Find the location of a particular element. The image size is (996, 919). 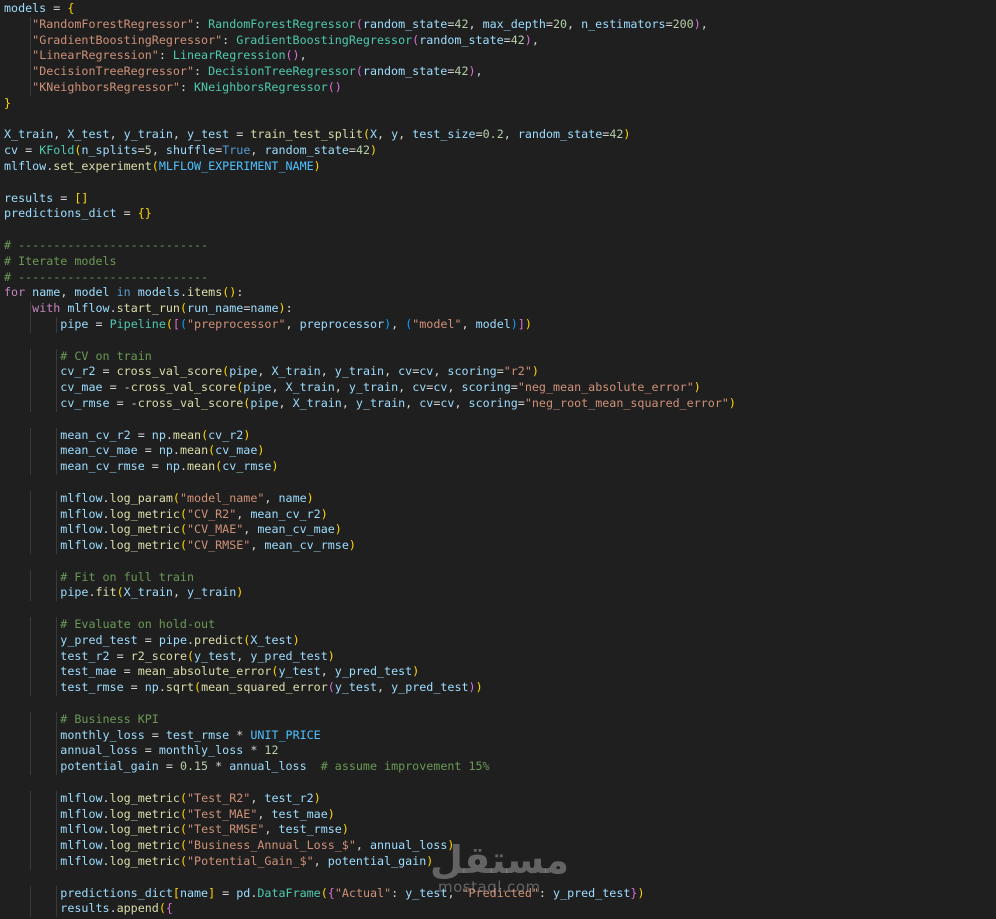

code-line: # Evaluate on hold-out is located at coordinates (498, 625).